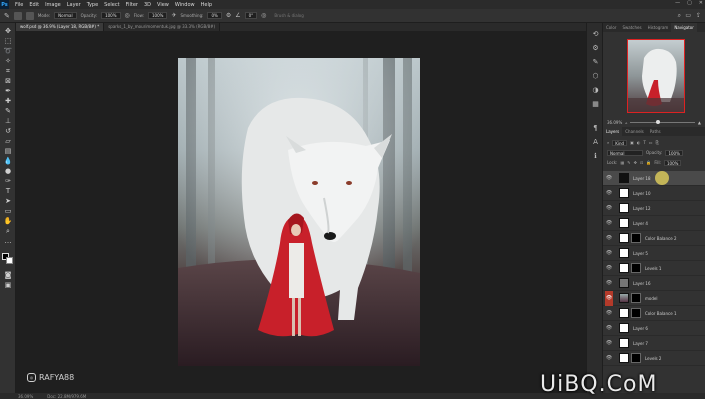 The image size is (705, 399). Describe the element at coordinates (34, 5) in the screenshot. I see `menu-edit: Edit` at that location.